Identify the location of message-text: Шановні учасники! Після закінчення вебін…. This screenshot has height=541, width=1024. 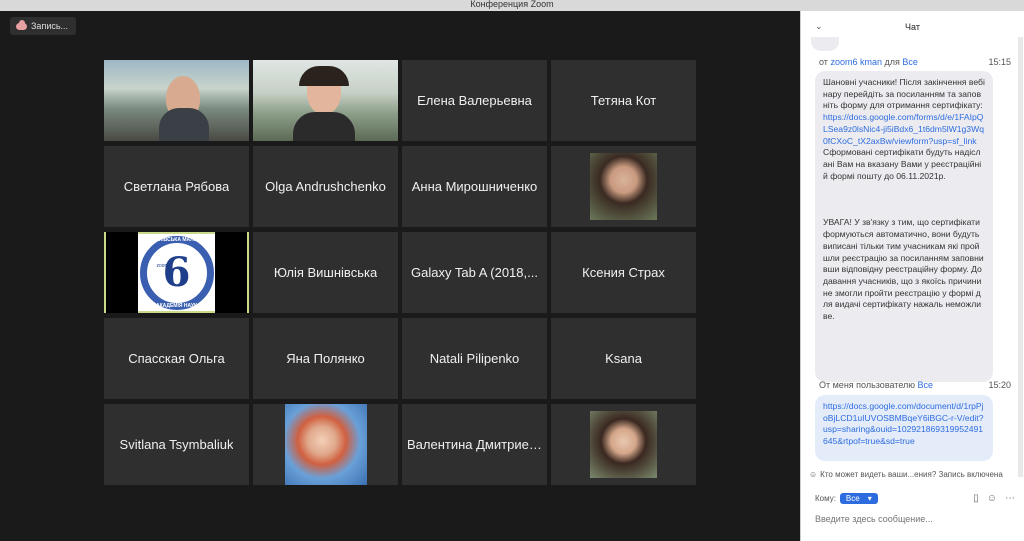
(904, 94).